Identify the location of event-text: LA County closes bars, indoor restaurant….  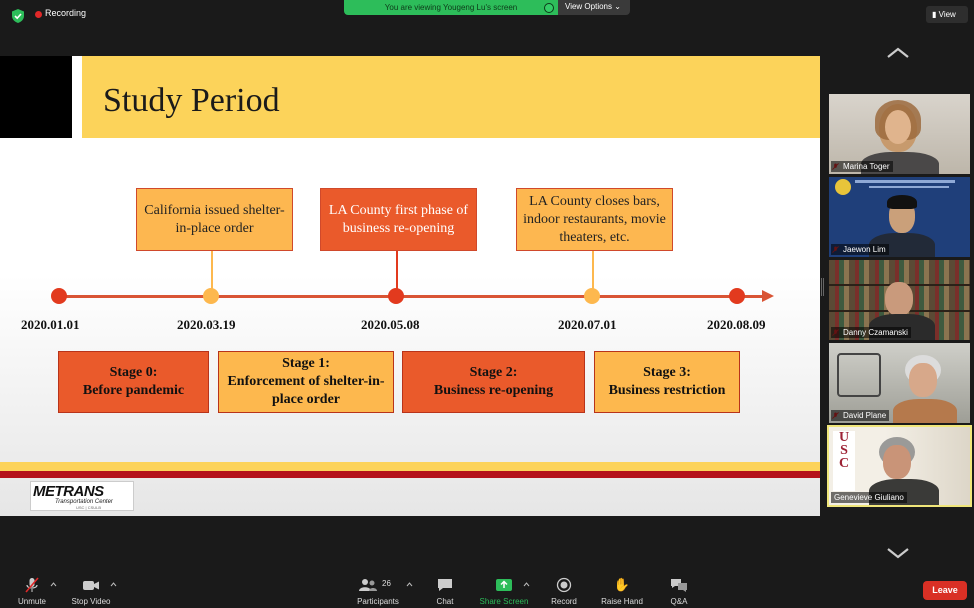
(594, 219).